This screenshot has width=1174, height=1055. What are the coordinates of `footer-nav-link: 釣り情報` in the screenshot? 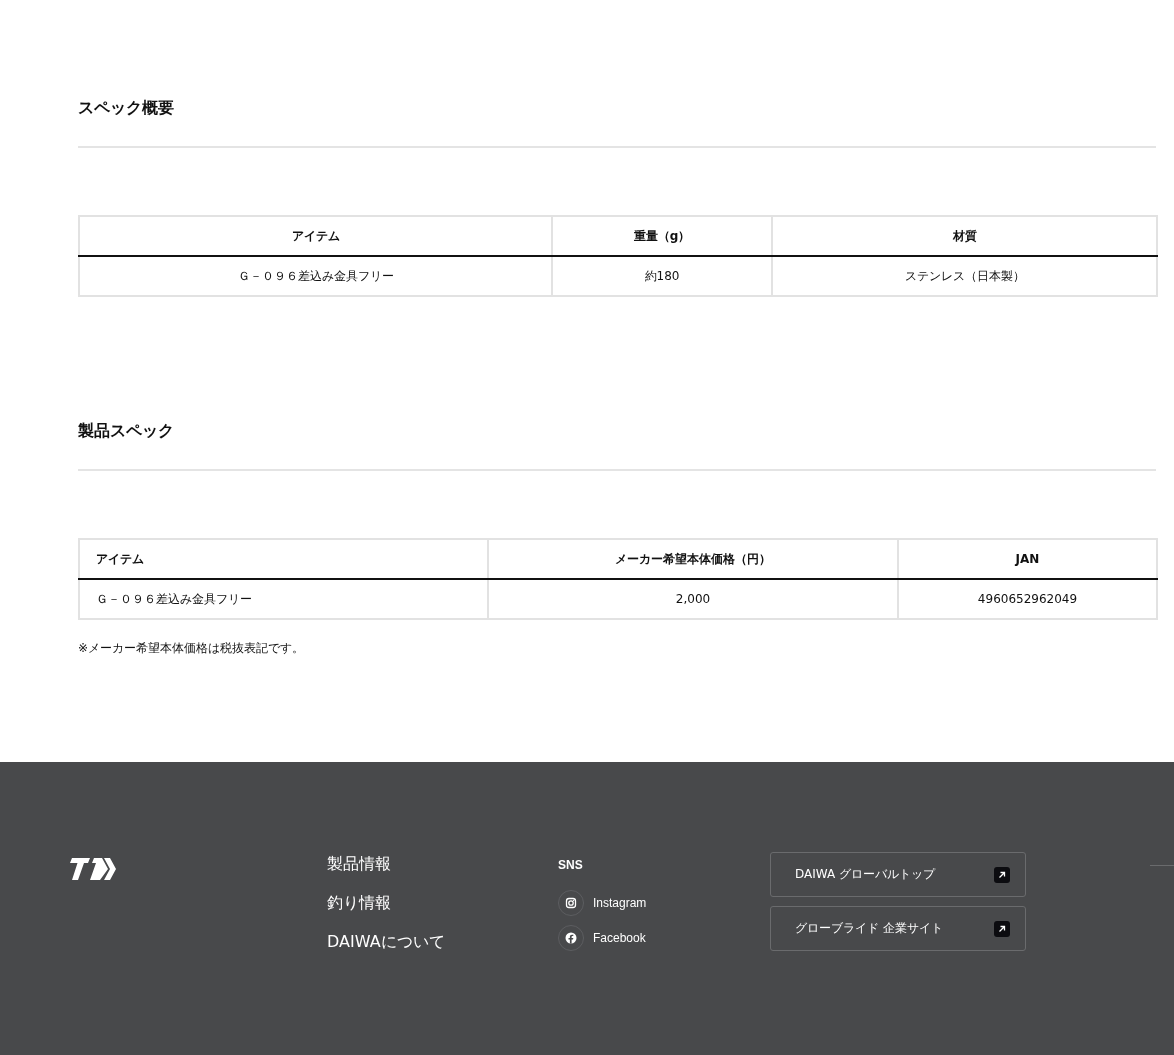 It's located at (442, 903).